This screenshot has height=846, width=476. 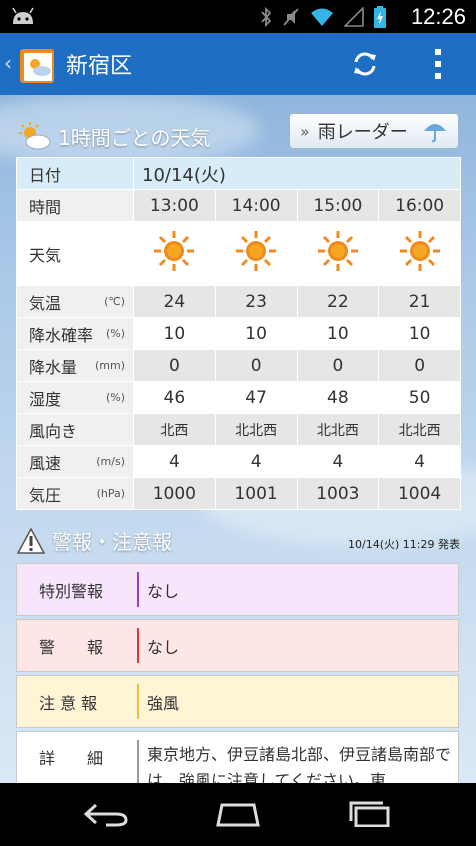 I want to click on row-unit: (℃), so click(x=114, y=301).